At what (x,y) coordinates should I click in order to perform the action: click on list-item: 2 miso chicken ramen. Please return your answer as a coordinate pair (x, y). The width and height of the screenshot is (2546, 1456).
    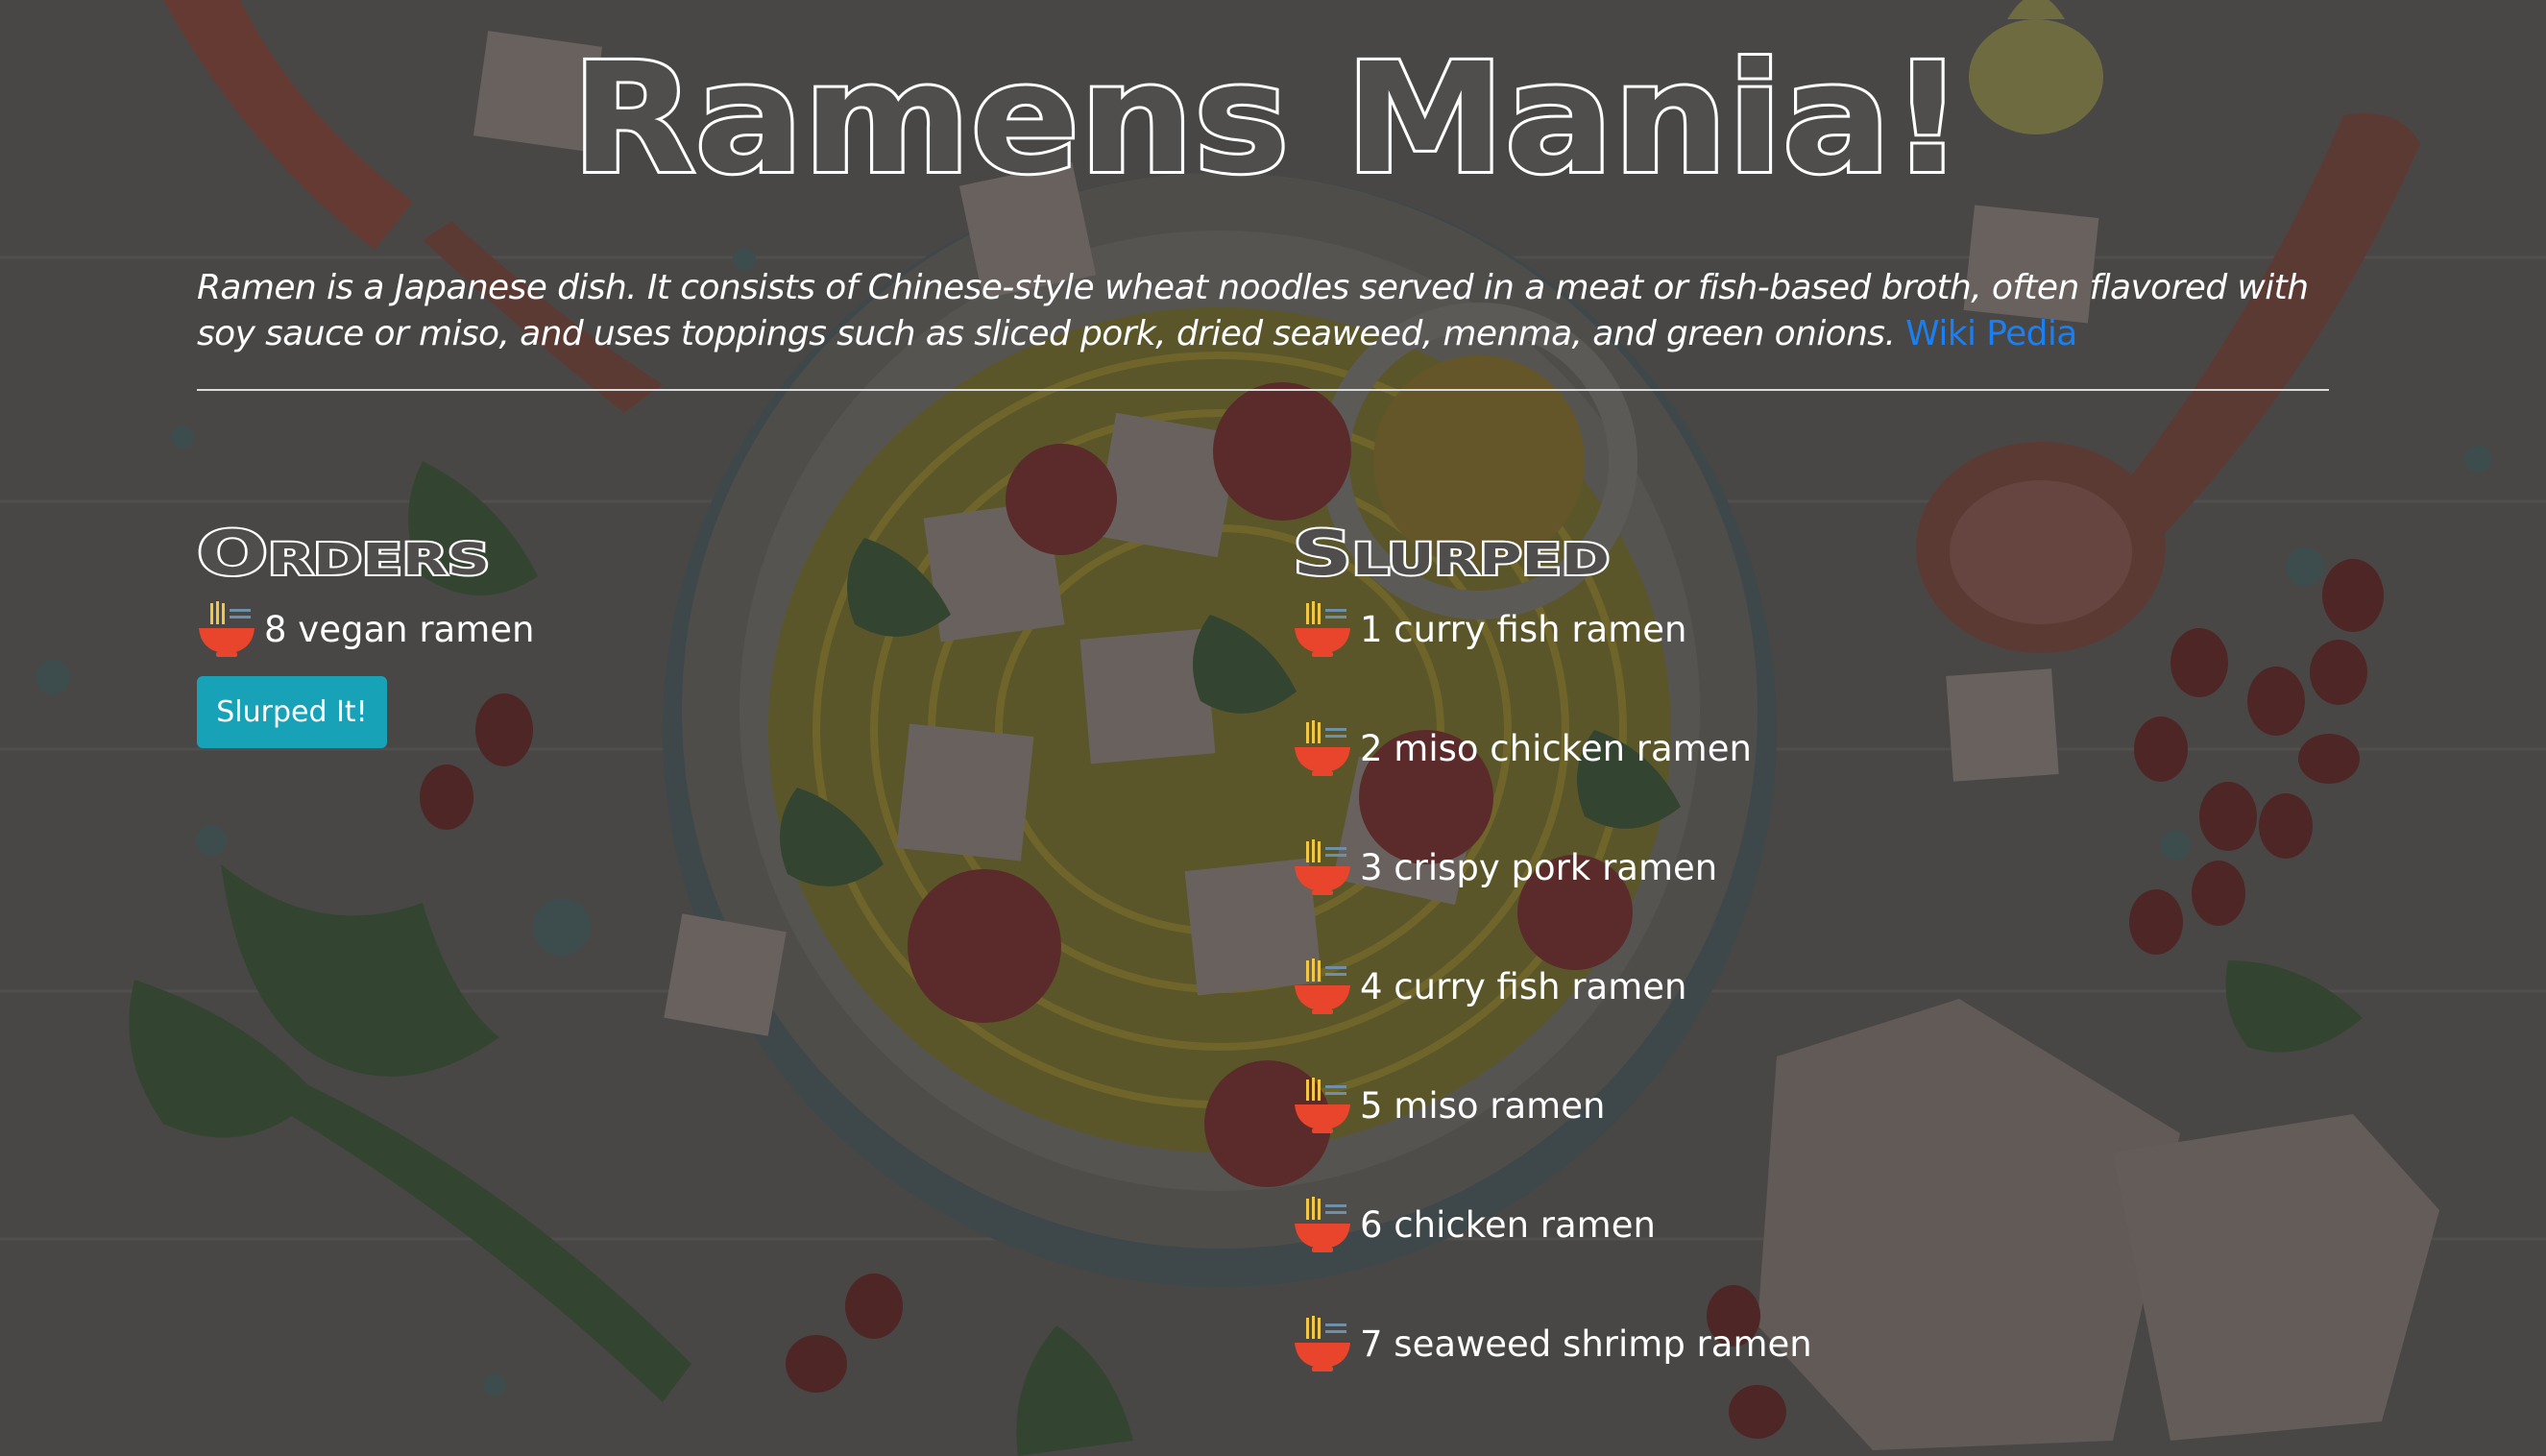
    Looking at the image, I should click on (1552, 748).